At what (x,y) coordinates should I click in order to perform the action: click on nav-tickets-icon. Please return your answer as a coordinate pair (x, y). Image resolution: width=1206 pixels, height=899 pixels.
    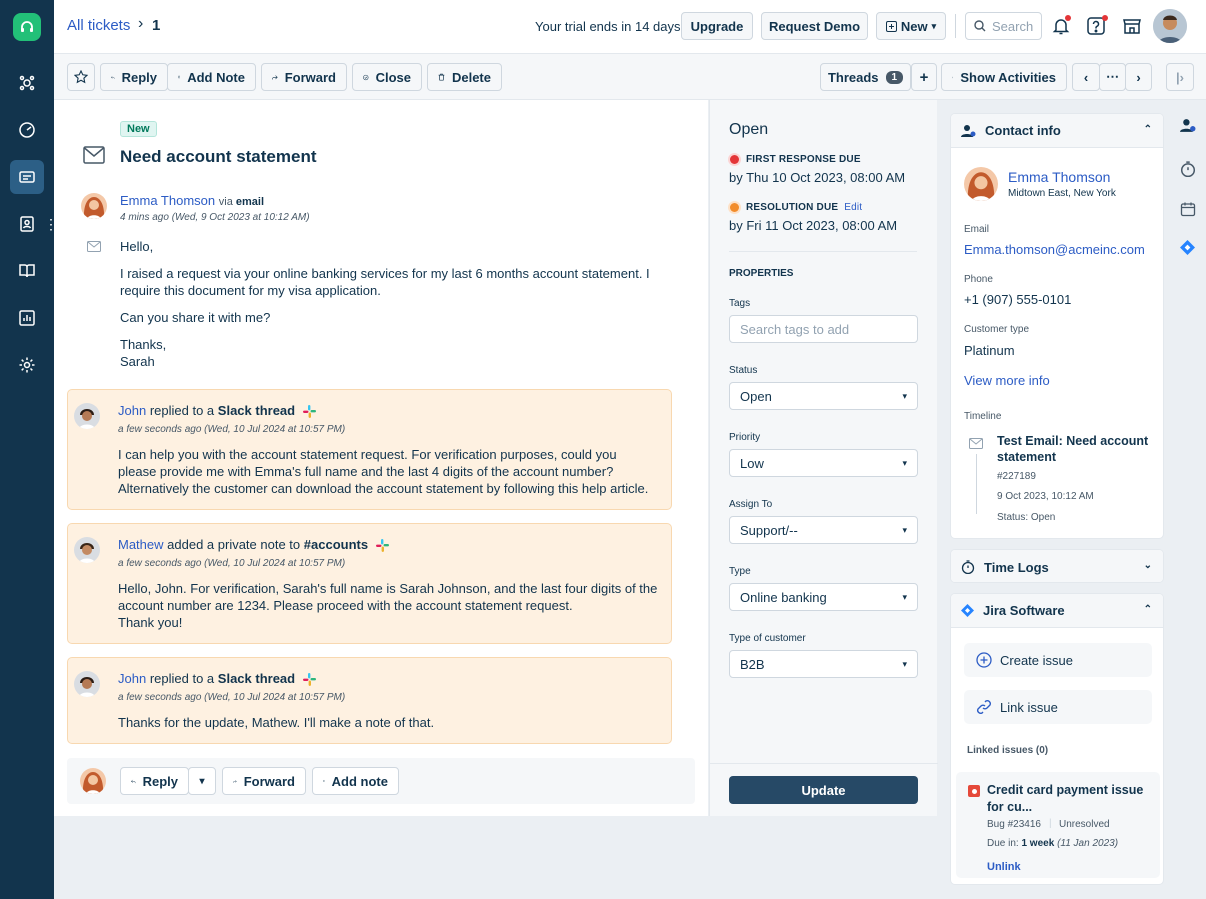
    Looking at the image, I should click on (27, 177).